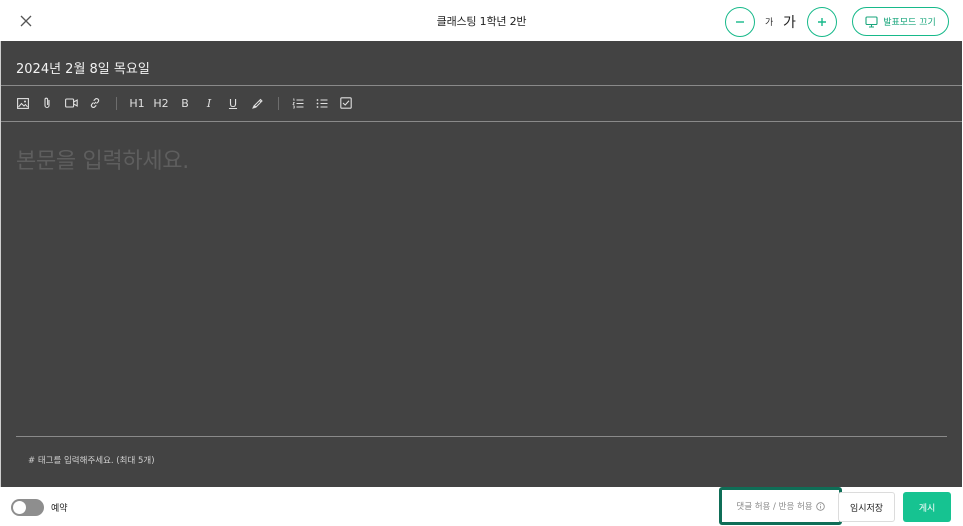  I want to click on font-size-large-label: 가, so click(789, 23).